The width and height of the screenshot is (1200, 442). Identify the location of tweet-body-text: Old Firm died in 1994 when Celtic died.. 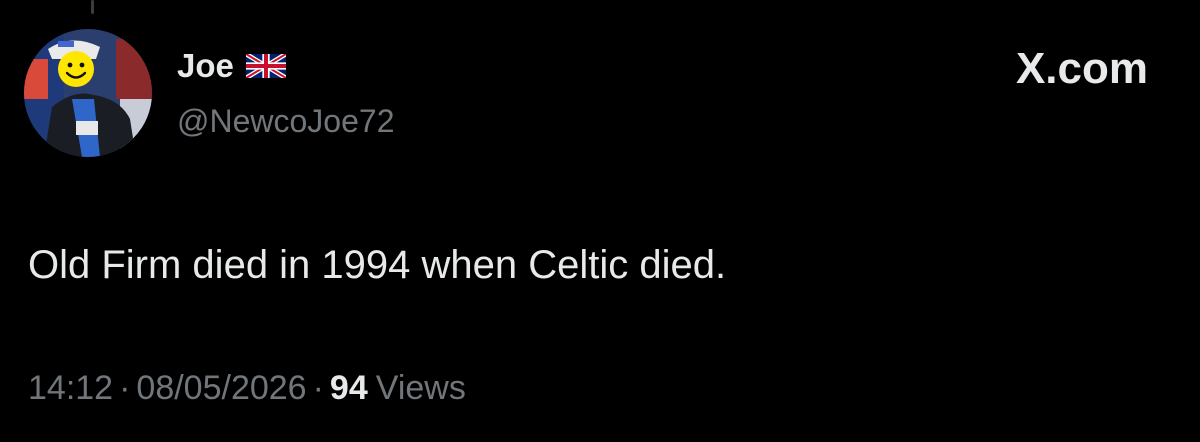
(377, 265).